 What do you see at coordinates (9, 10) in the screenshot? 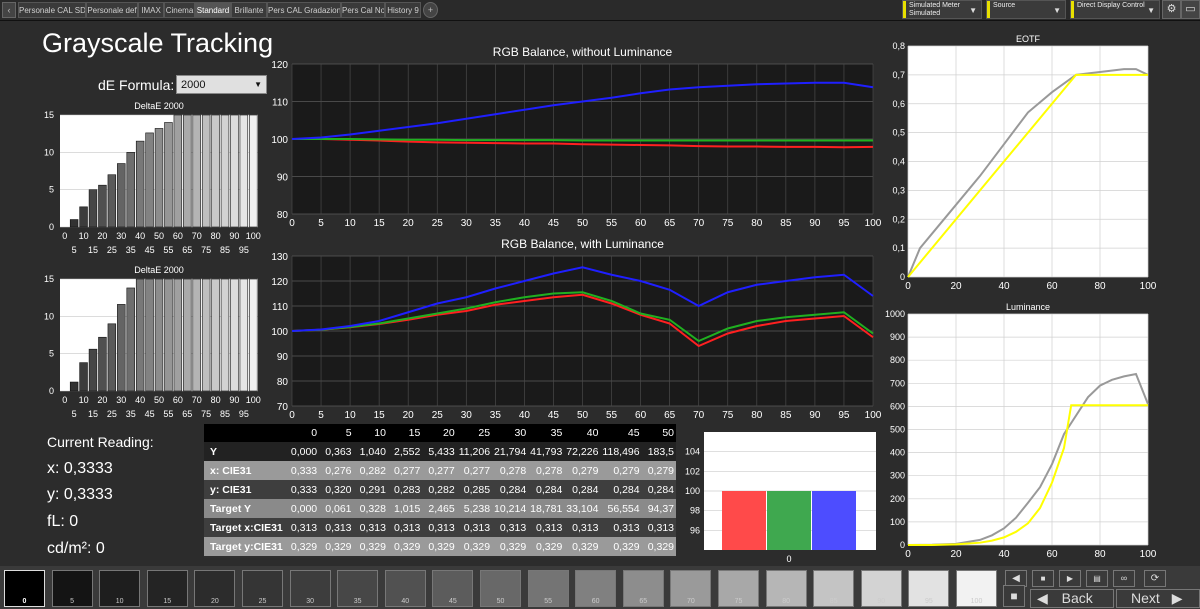
I see `tab-scroll-left-button: ‹` at bounding box center [9, 10].